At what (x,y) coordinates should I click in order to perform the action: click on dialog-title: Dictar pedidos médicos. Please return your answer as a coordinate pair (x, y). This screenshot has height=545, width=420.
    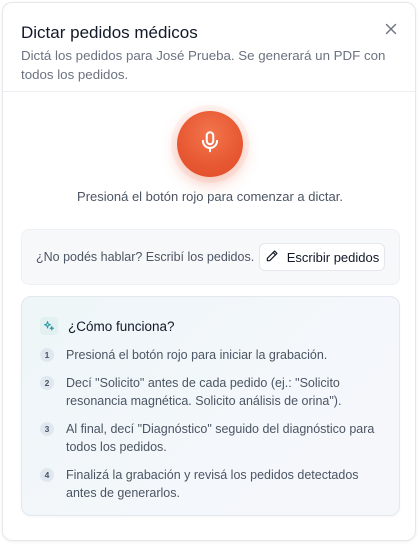
    Looking at the image, I should click on (109, 32).